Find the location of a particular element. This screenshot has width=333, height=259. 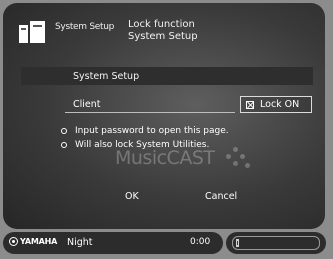

musiccast-dots-icon is located at coordinates (237, 159).